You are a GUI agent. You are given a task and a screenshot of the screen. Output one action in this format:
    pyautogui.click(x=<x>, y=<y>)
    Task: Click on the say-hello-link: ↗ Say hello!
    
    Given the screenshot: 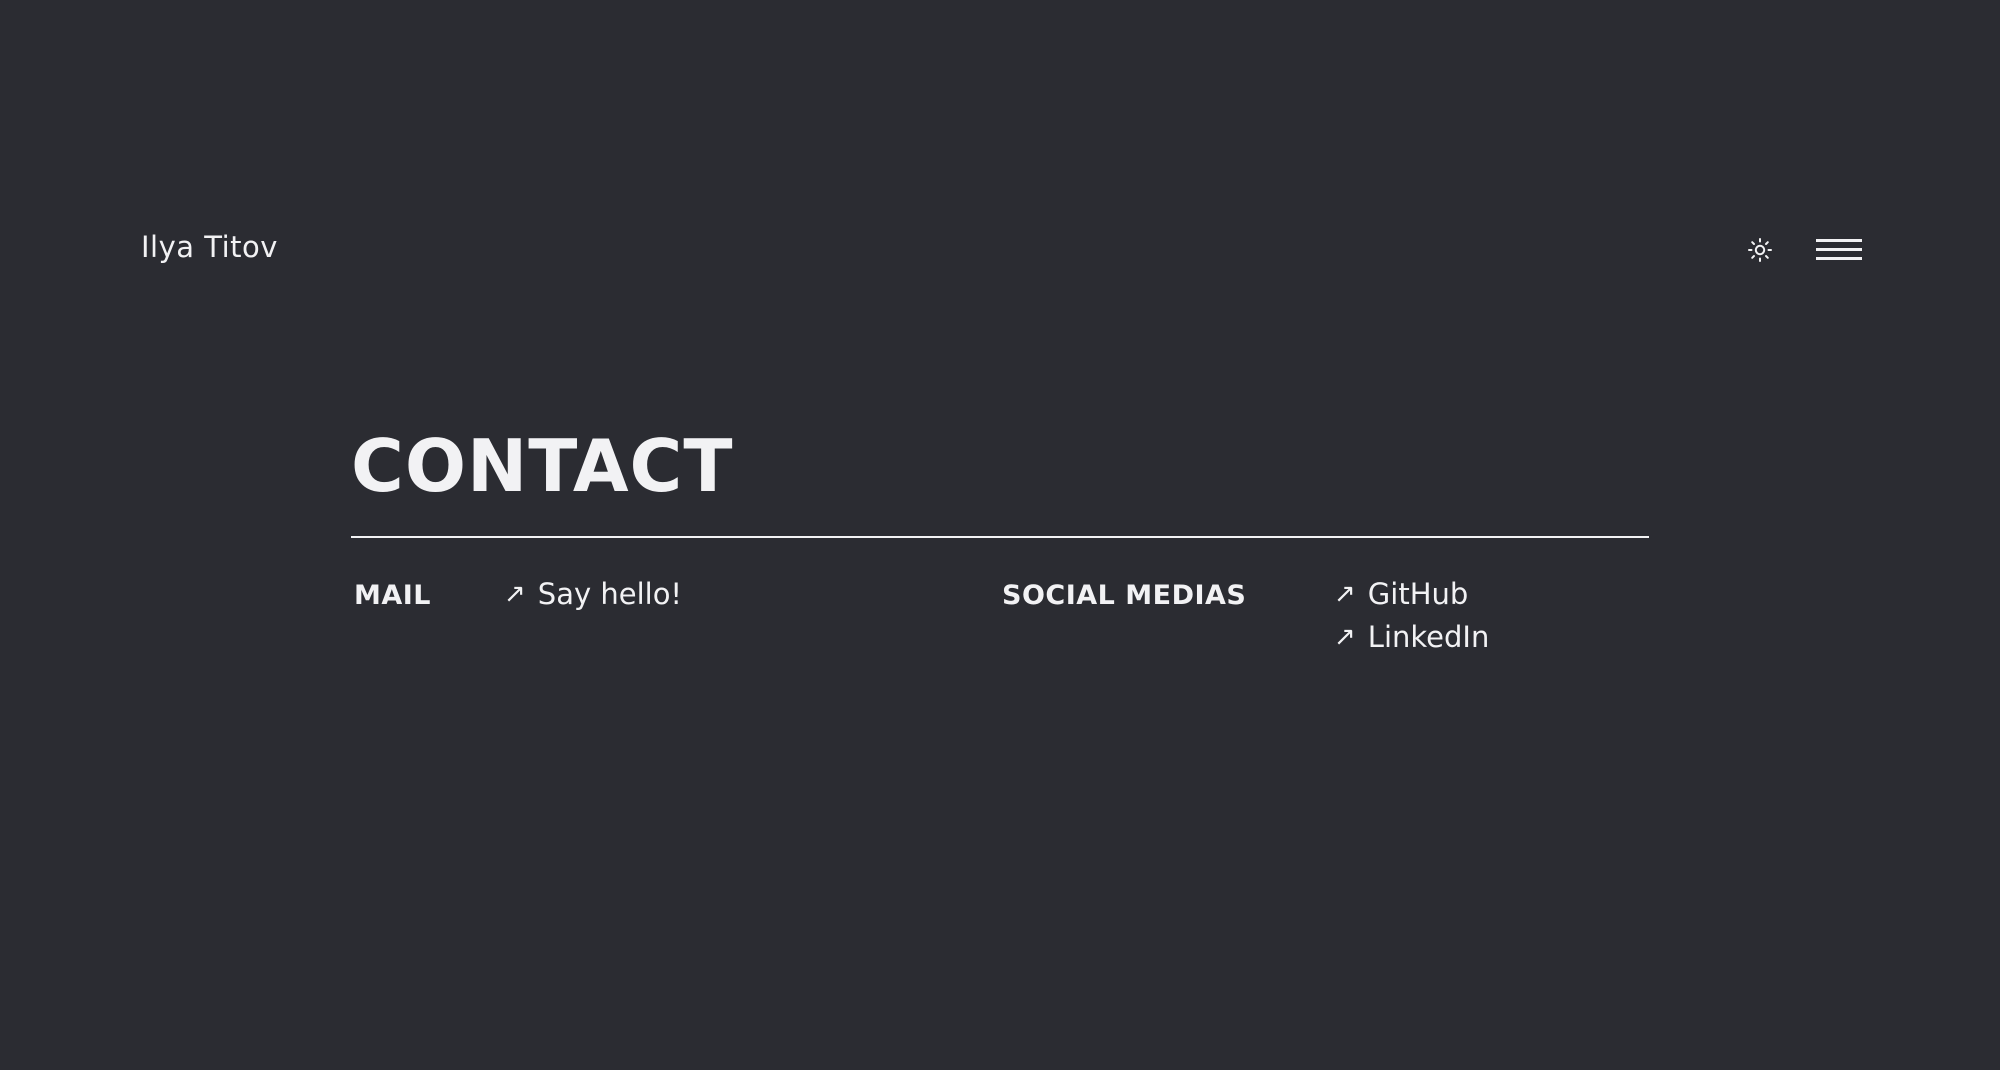 What is the action you would take?
    pyautogui.click(x=593, y=594)
    